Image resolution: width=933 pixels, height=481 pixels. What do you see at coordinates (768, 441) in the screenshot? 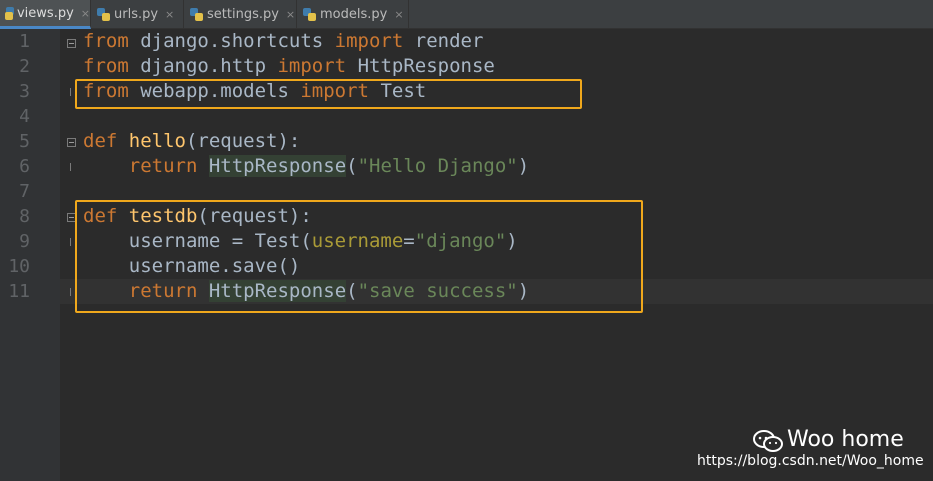
I see `wechat-logo` at bounding box center [768, 441].